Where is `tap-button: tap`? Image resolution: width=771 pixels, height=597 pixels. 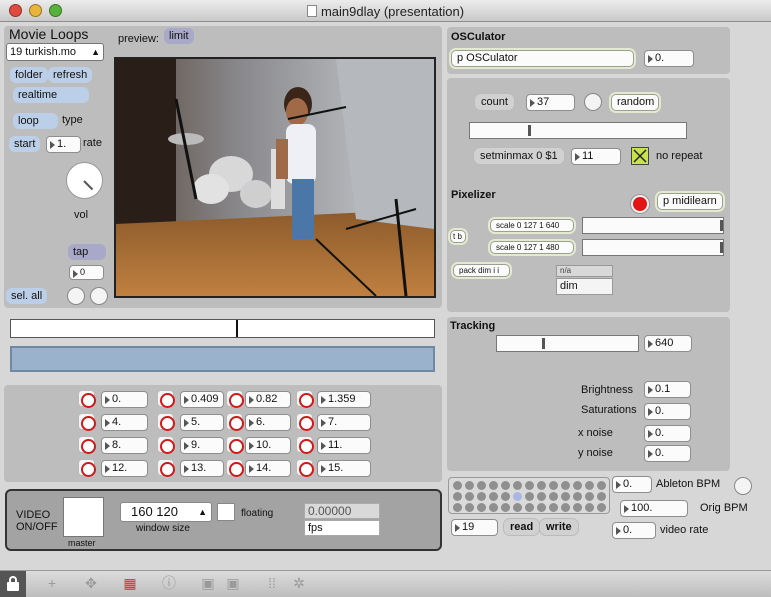 tap-button: tap is located at coordinates (87, 252).